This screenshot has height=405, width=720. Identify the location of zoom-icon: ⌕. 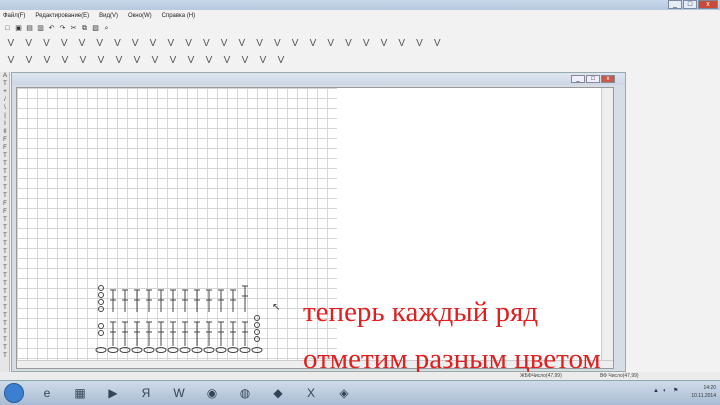
(106, 28).